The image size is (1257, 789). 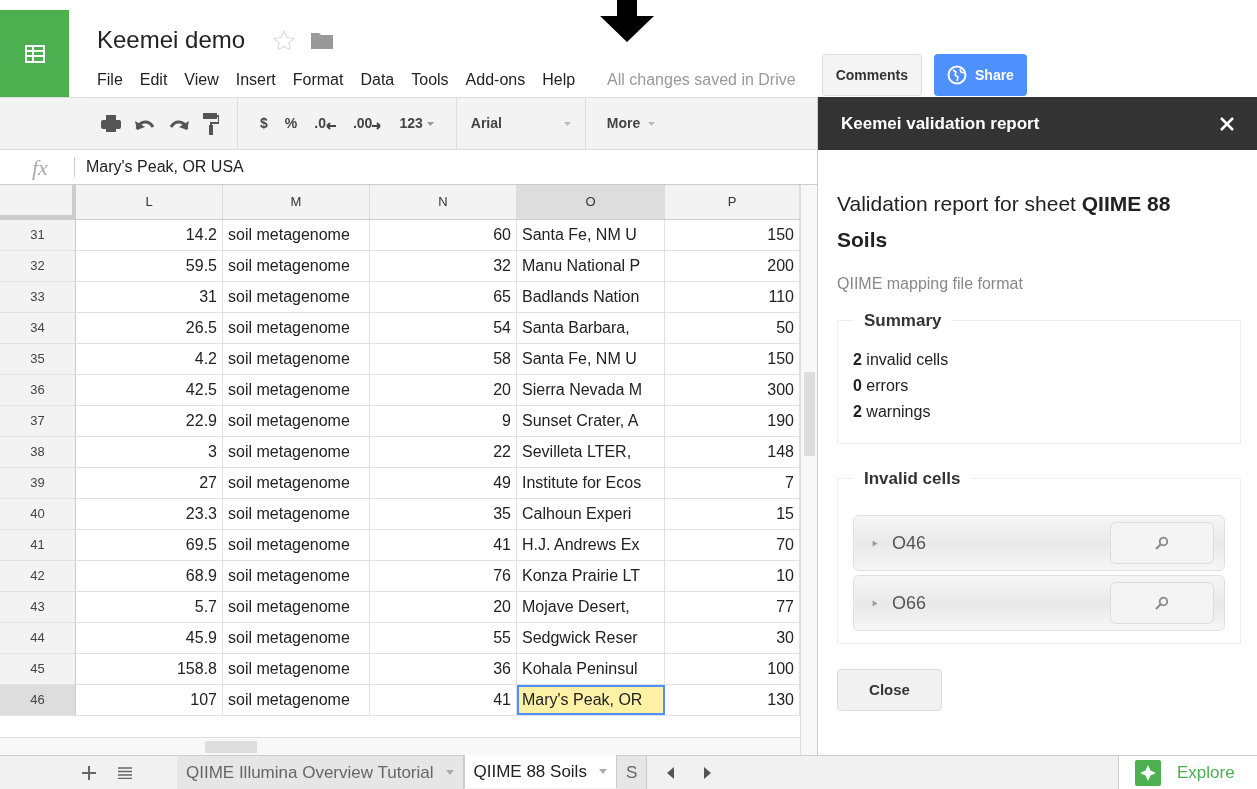 What do you see at coordinates (149, 545) in the screenshot?
I see `table-cell: 69.5` at bounding box center [149, 545].